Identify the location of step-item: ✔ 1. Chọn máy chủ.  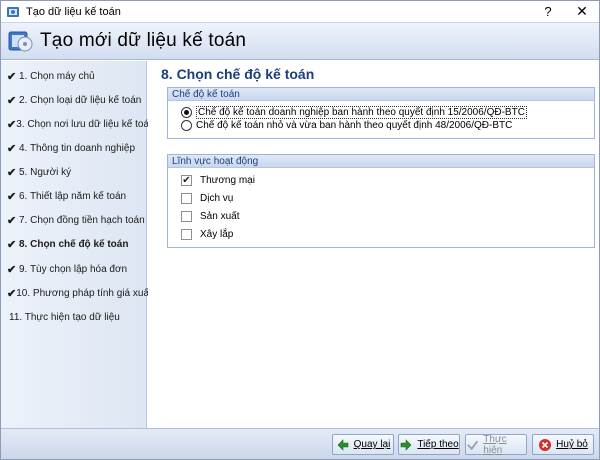
(76, 76).